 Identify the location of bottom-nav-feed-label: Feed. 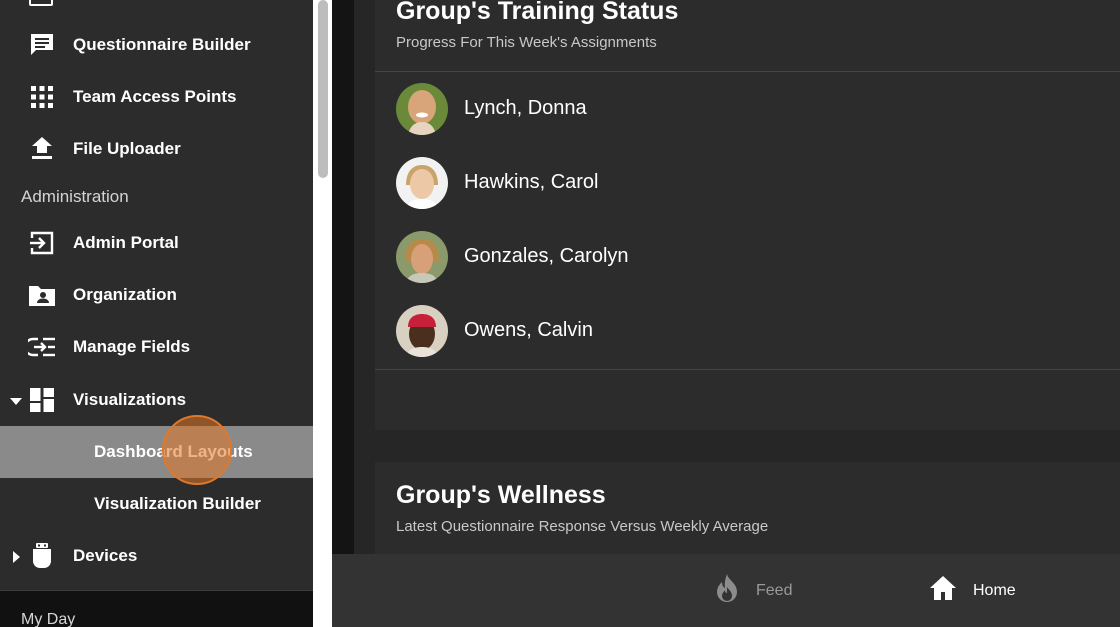
(774, 590).